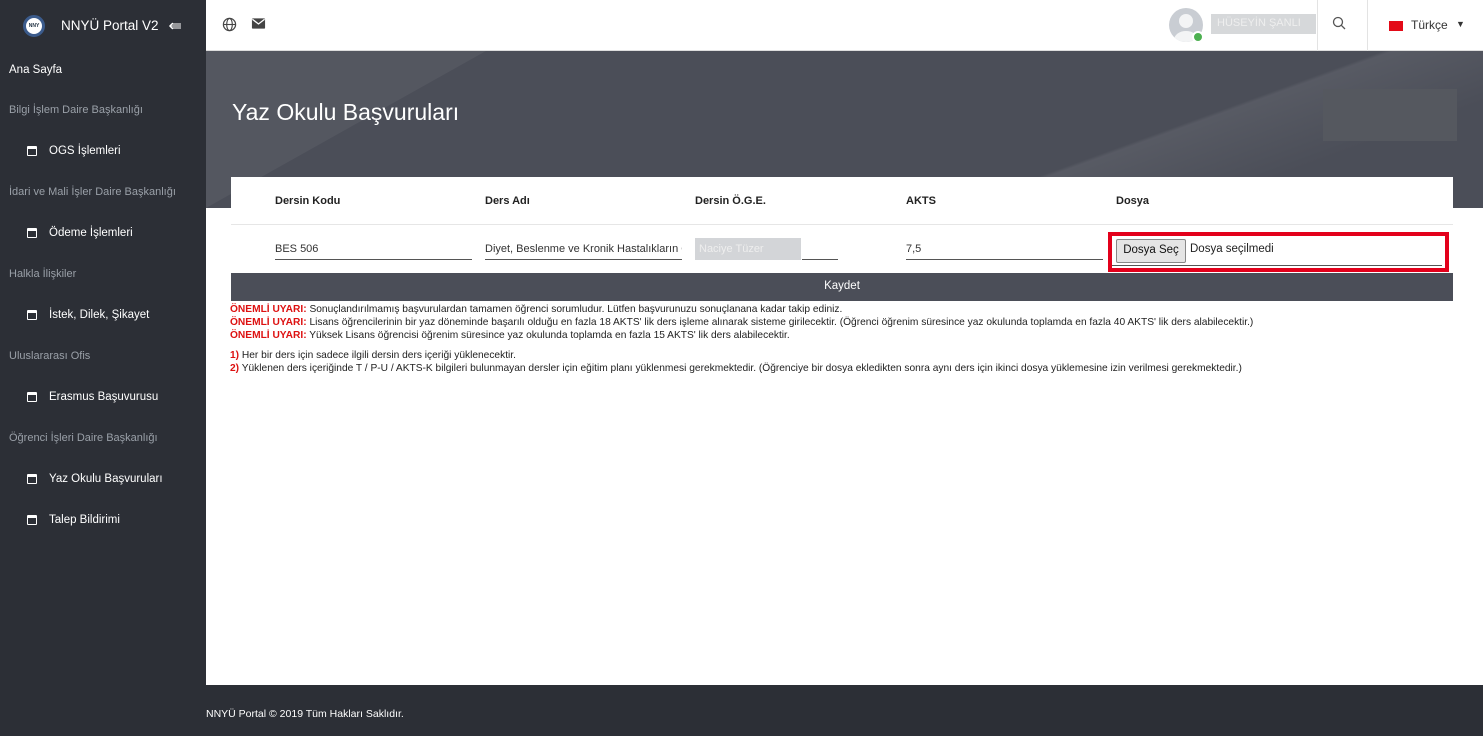 The height and width of the screenshot is (736, 1483). Describe the element at coordinates (235, 368) in the screenshot. I see `note-number: 2)` at that location.